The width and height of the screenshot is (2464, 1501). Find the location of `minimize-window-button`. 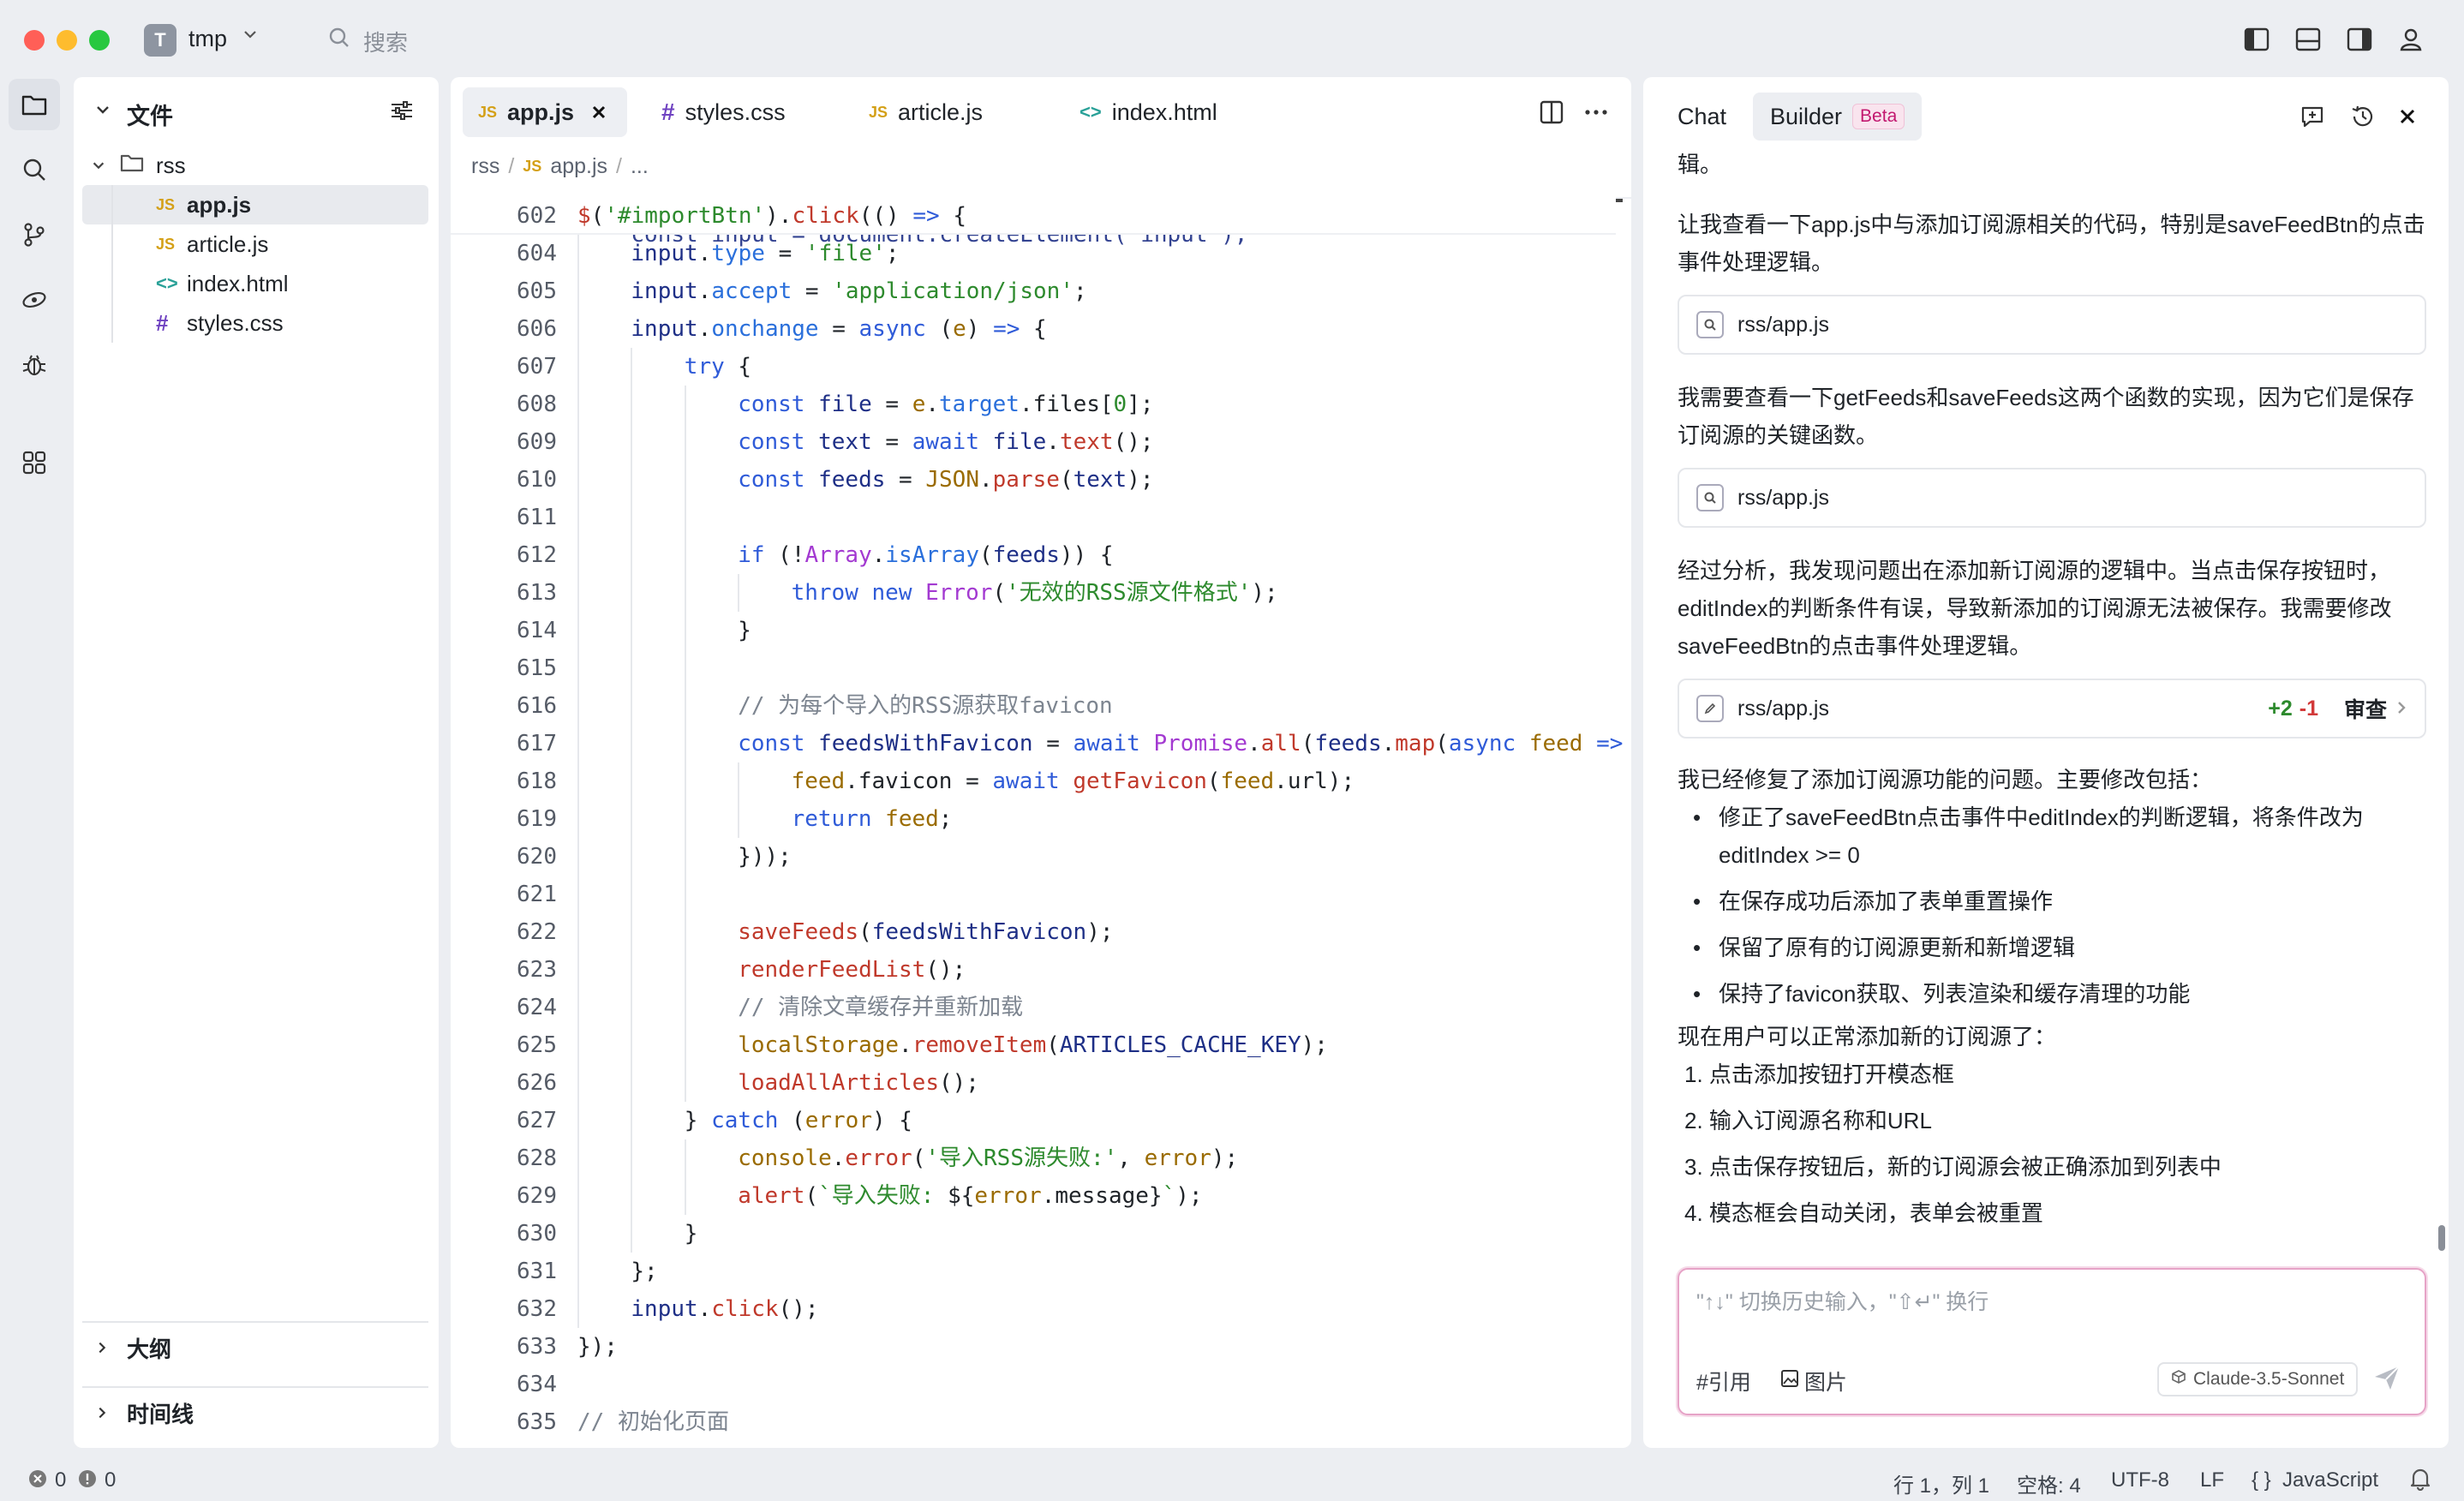

minimize-window-button is located at coordinates (67, 40).